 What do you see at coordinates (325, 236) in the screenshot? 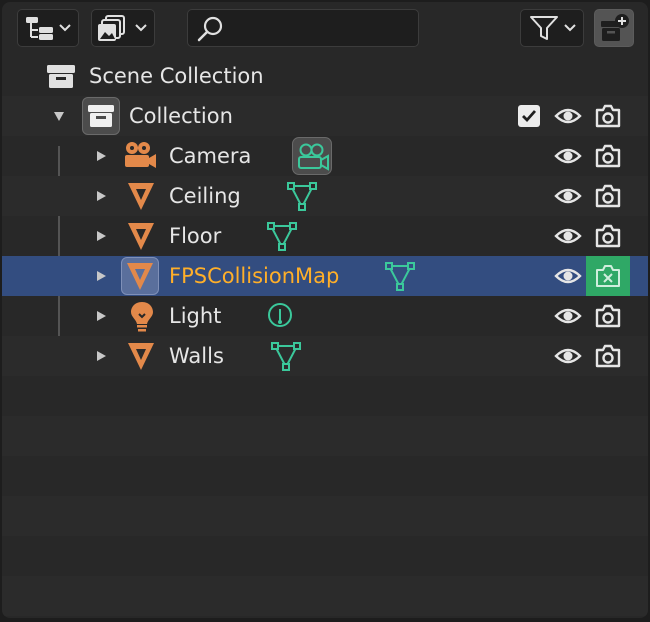
I see `object-row-floor: Floor` at bounding box center [325, 236].